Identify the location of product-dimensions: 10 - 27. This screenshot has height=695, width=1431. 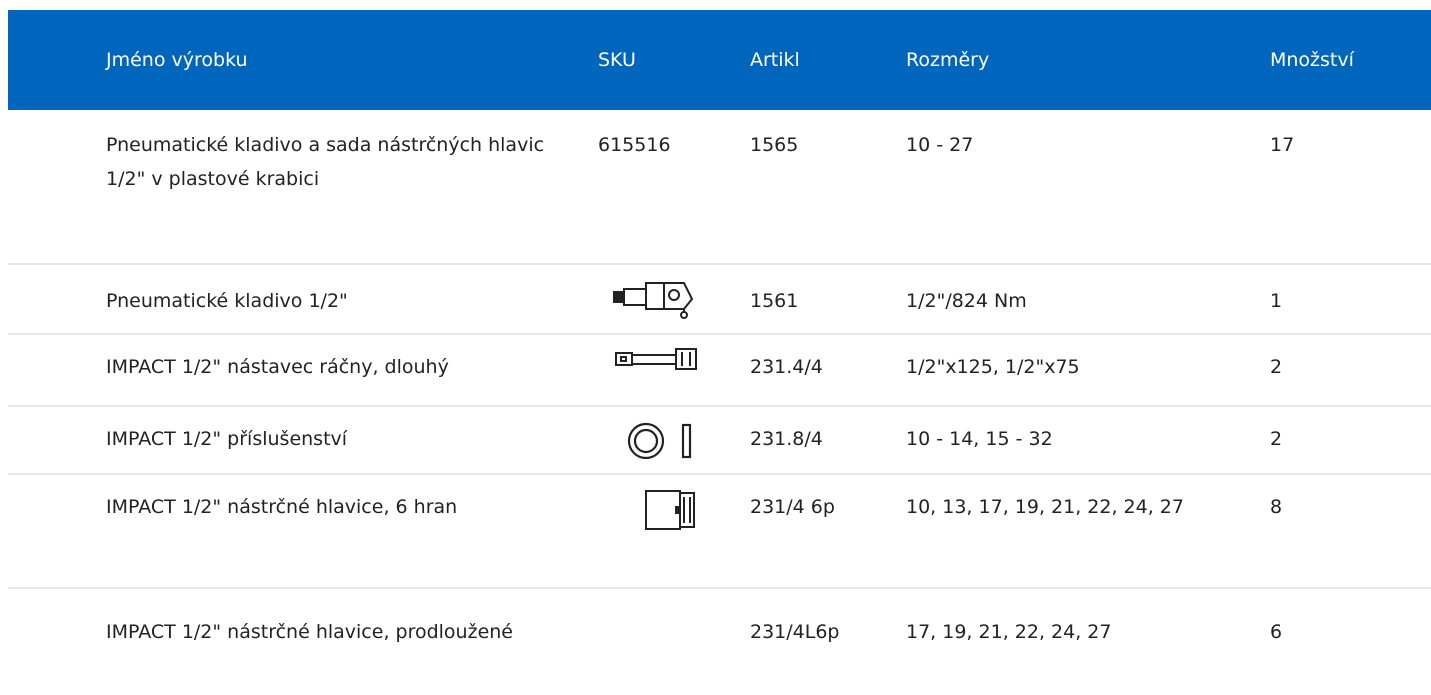
(940, 145).